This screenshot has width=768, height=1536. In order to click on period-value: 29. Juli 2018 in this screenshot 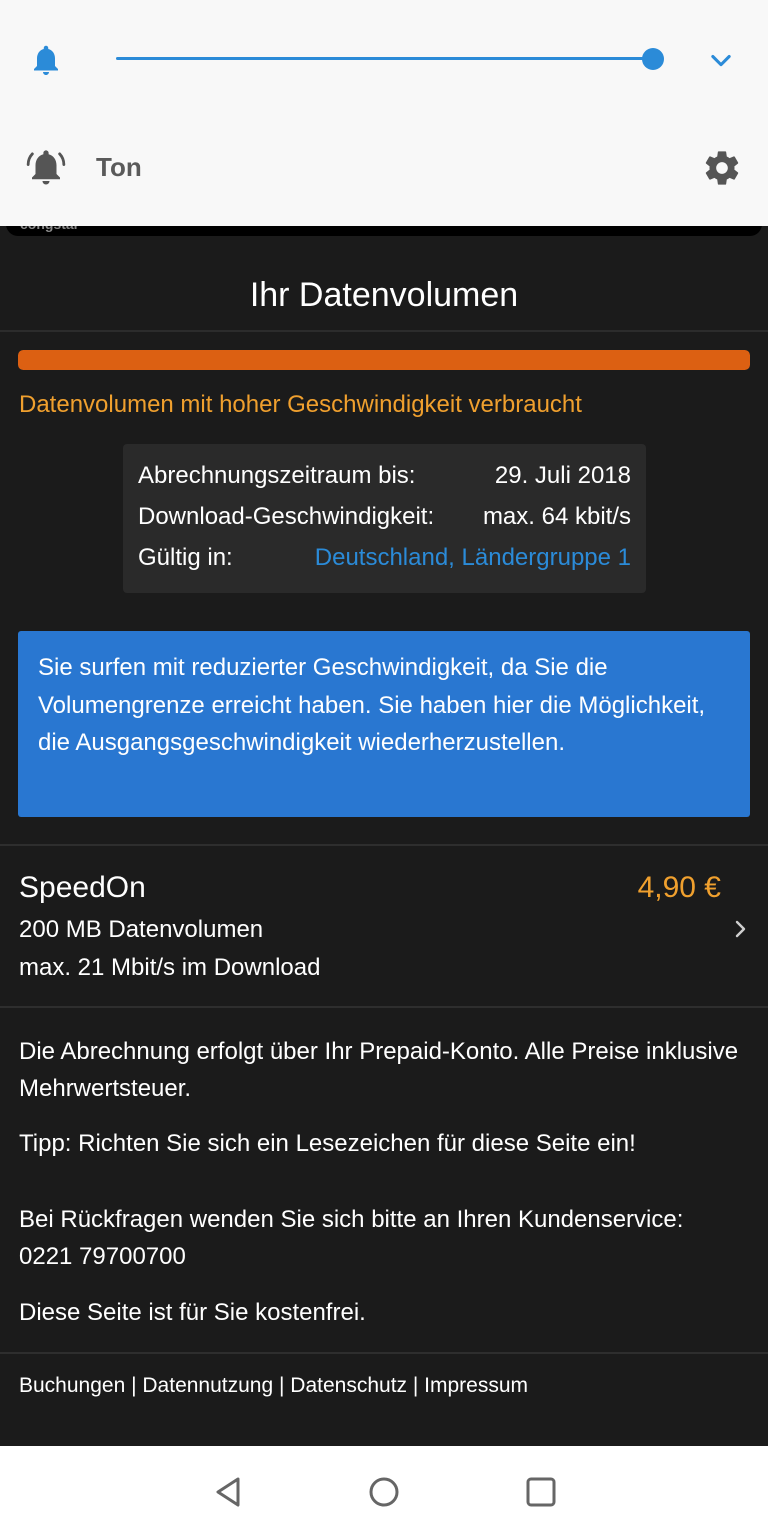, I will do `click(562, 475)`.